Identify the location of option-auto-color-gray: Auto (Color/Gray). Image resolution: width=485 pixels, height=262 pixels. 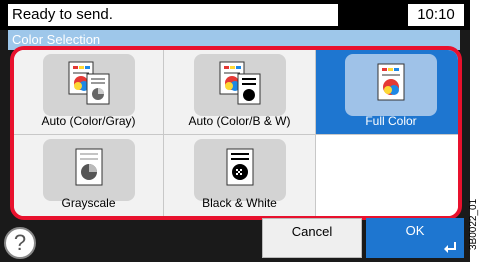
(89, 92).